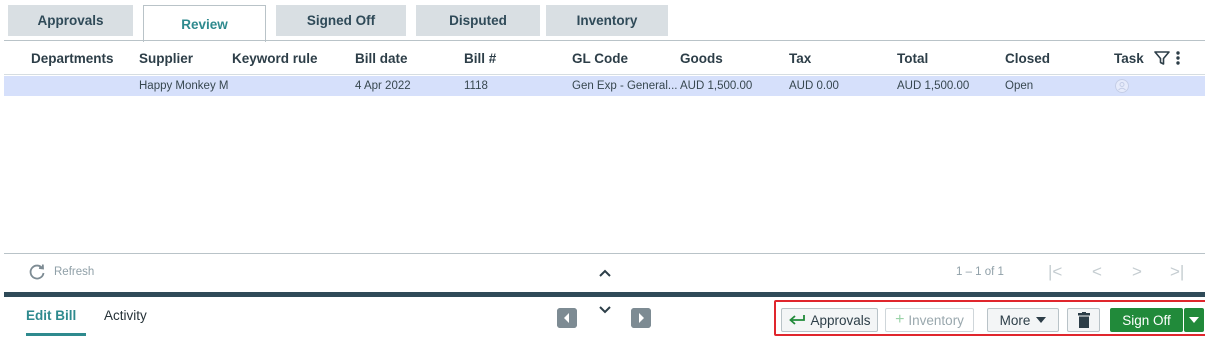 This screenshot has height=337, width=1205. Describe the element at coordinates (166, 58) in the screenshot. I see `column-header-supplier: Supplier` at that location.